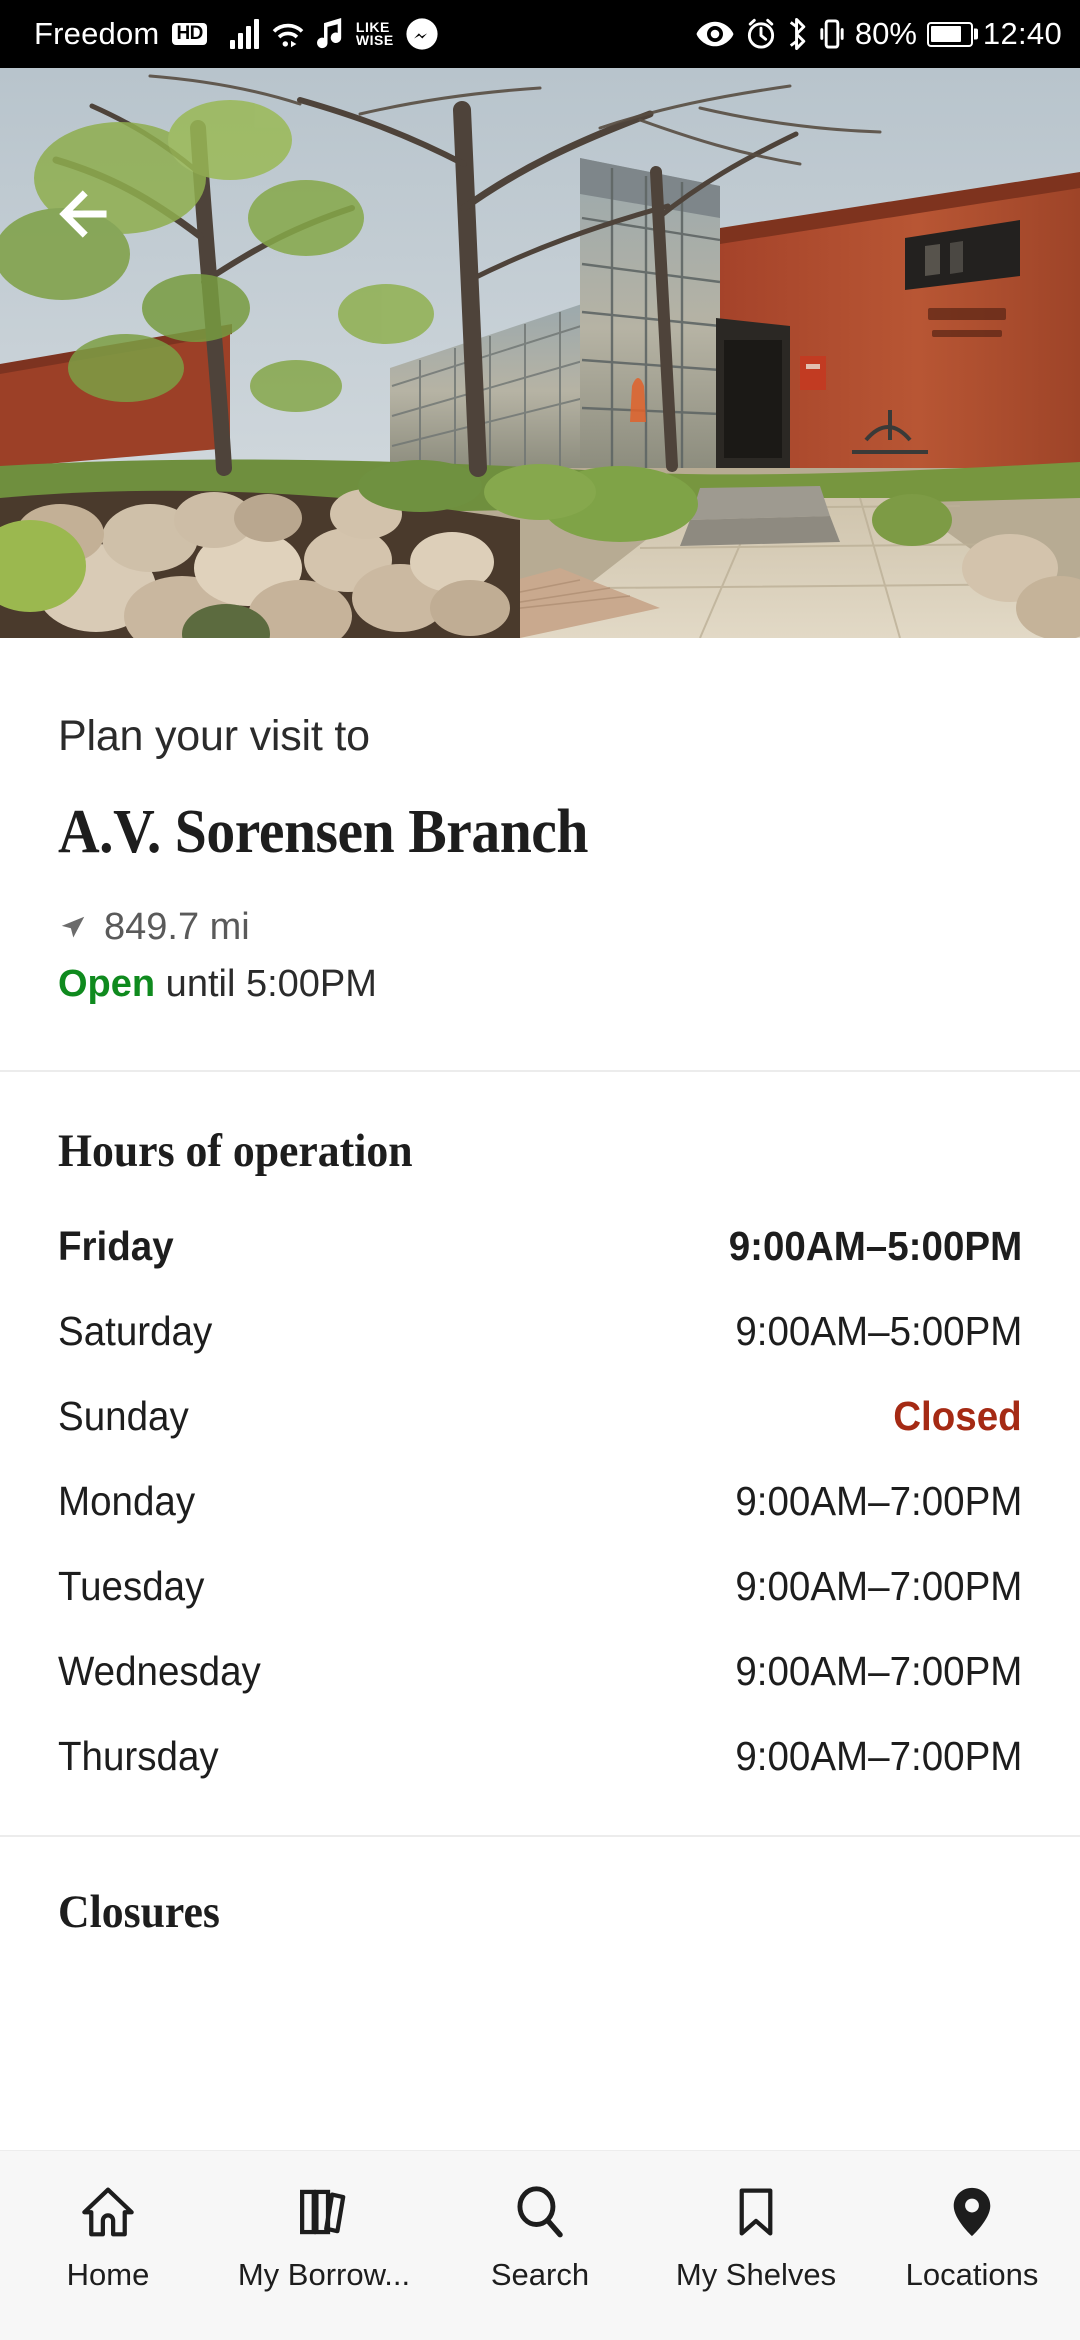 The width and height of the screenshot is (1080, 2340). I want to click on battery-icon, so click(949, 34).